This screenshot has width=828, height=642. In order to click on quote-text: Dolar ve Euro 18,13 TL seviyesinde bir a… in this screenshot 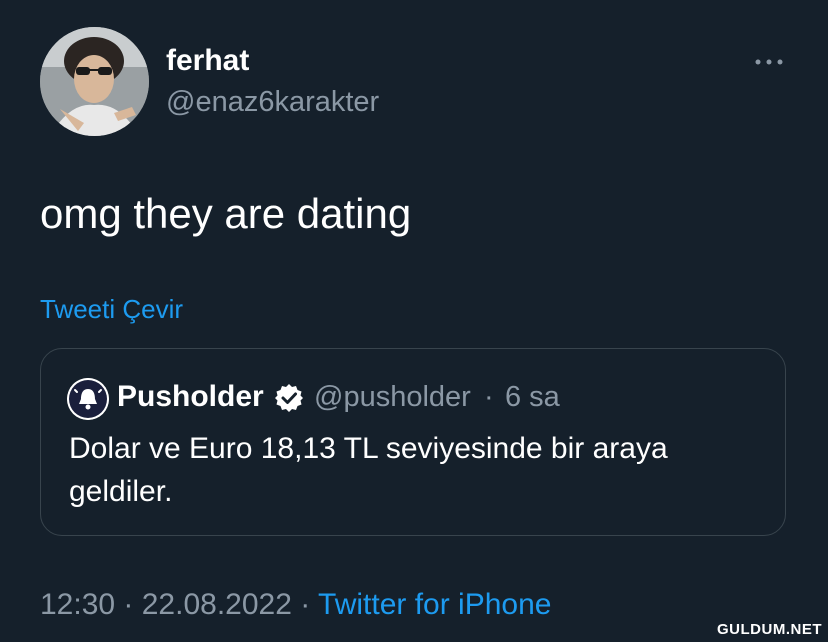, I will do `click(368, 470)`.